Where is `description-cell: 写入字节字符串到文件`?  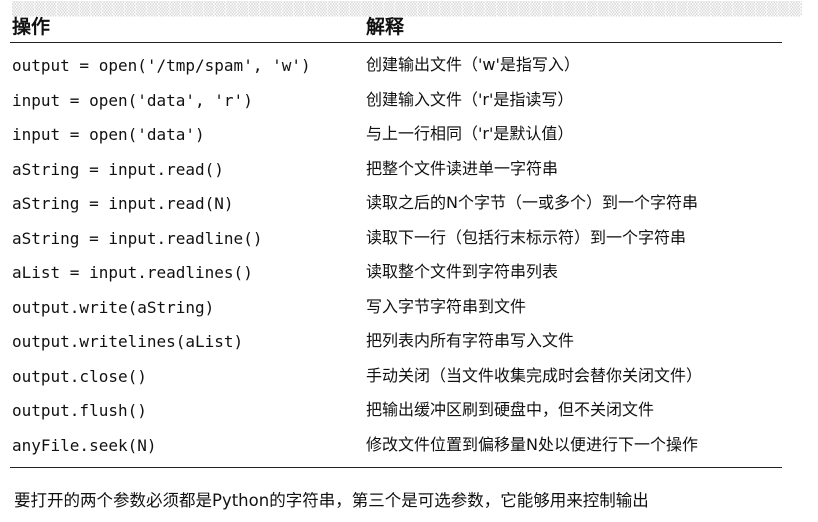
description-cell: 写入字节字符串到文件 is located at coordinates (446, 306).